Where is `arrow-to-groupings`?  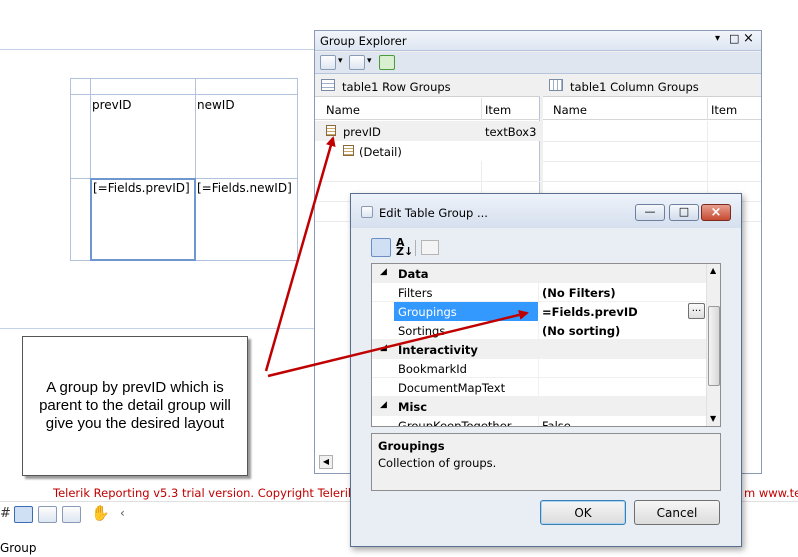 arrow-to-groupings is located at coordinates (398, 344).